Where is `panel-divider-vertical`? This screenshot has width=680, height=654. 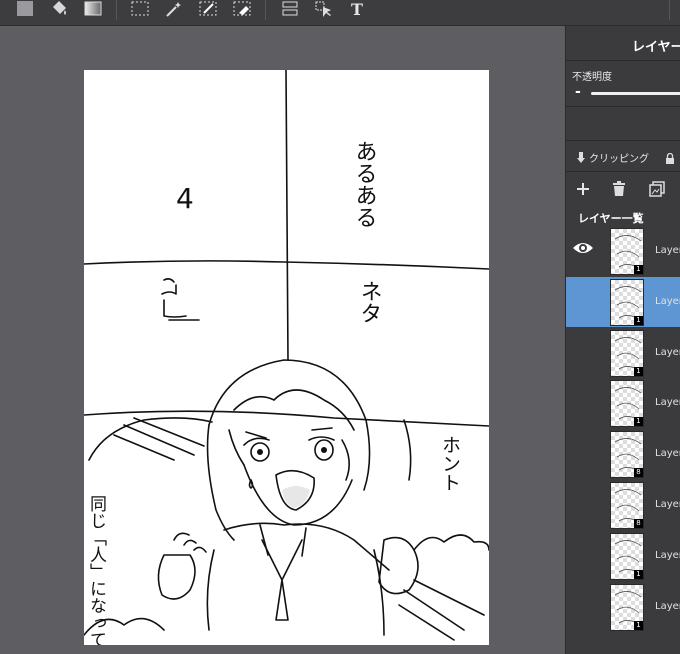 panel-divider-vertical is located at coordinates (287, 215).